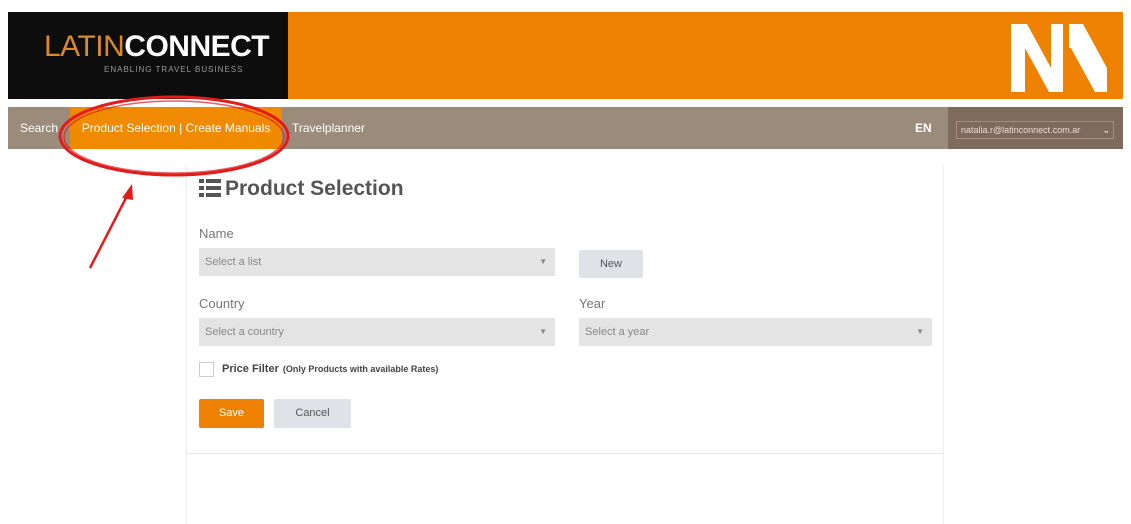 This screenshot has height=524, width=1131. I want to click on nav-item-product-selection: Product Selection | Create Manuals, so click(176, 128).